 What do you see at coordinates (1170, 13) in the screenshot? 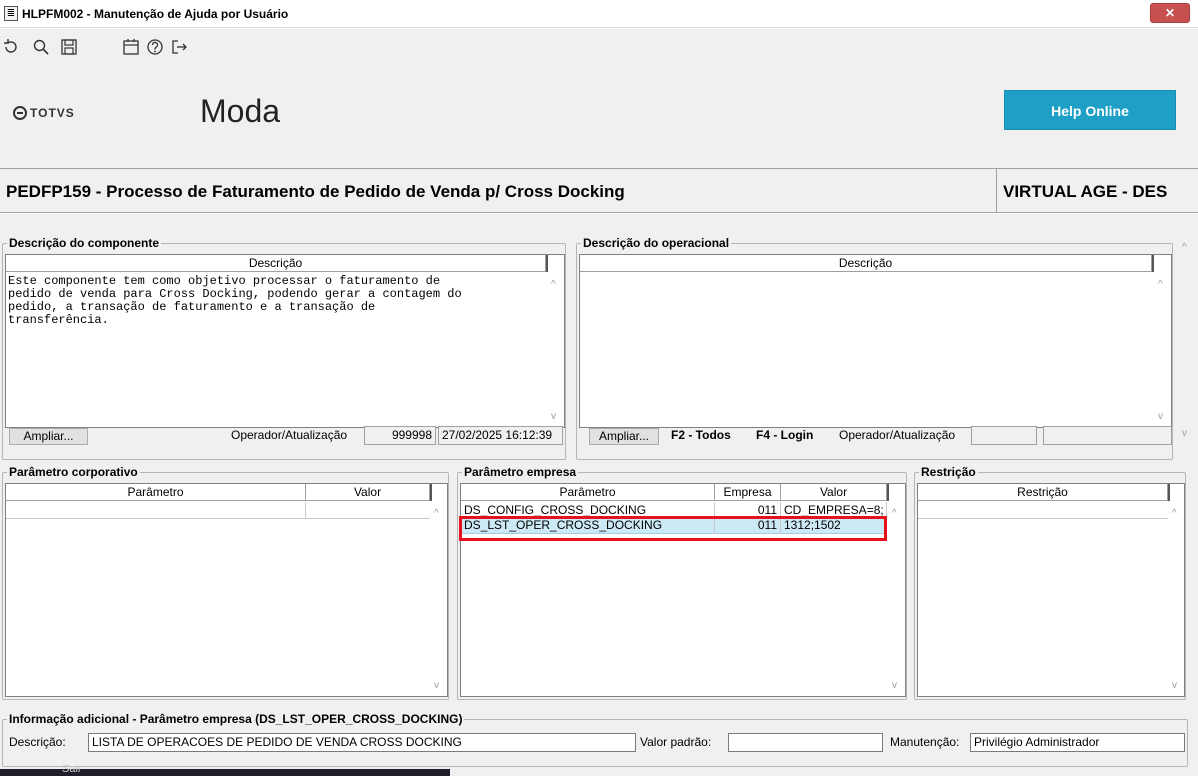
I see `close-button: ✕` at bounding box center [1170, 13].